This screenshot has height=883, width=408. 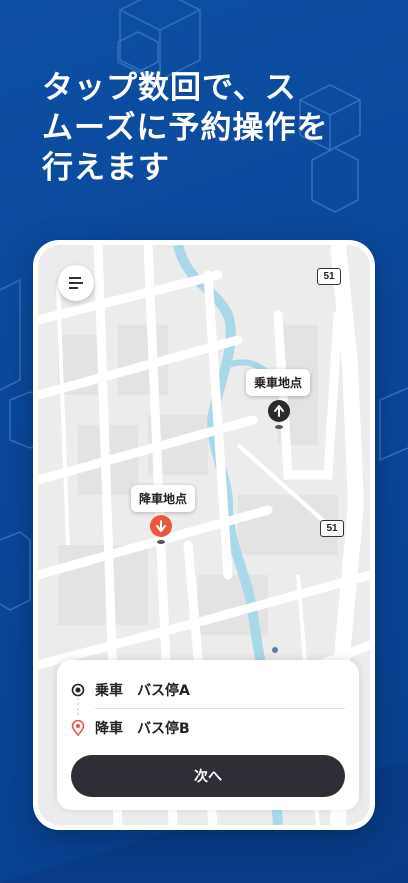 I want to click on pickup-pin-shadow, so click(x=279, y=427).